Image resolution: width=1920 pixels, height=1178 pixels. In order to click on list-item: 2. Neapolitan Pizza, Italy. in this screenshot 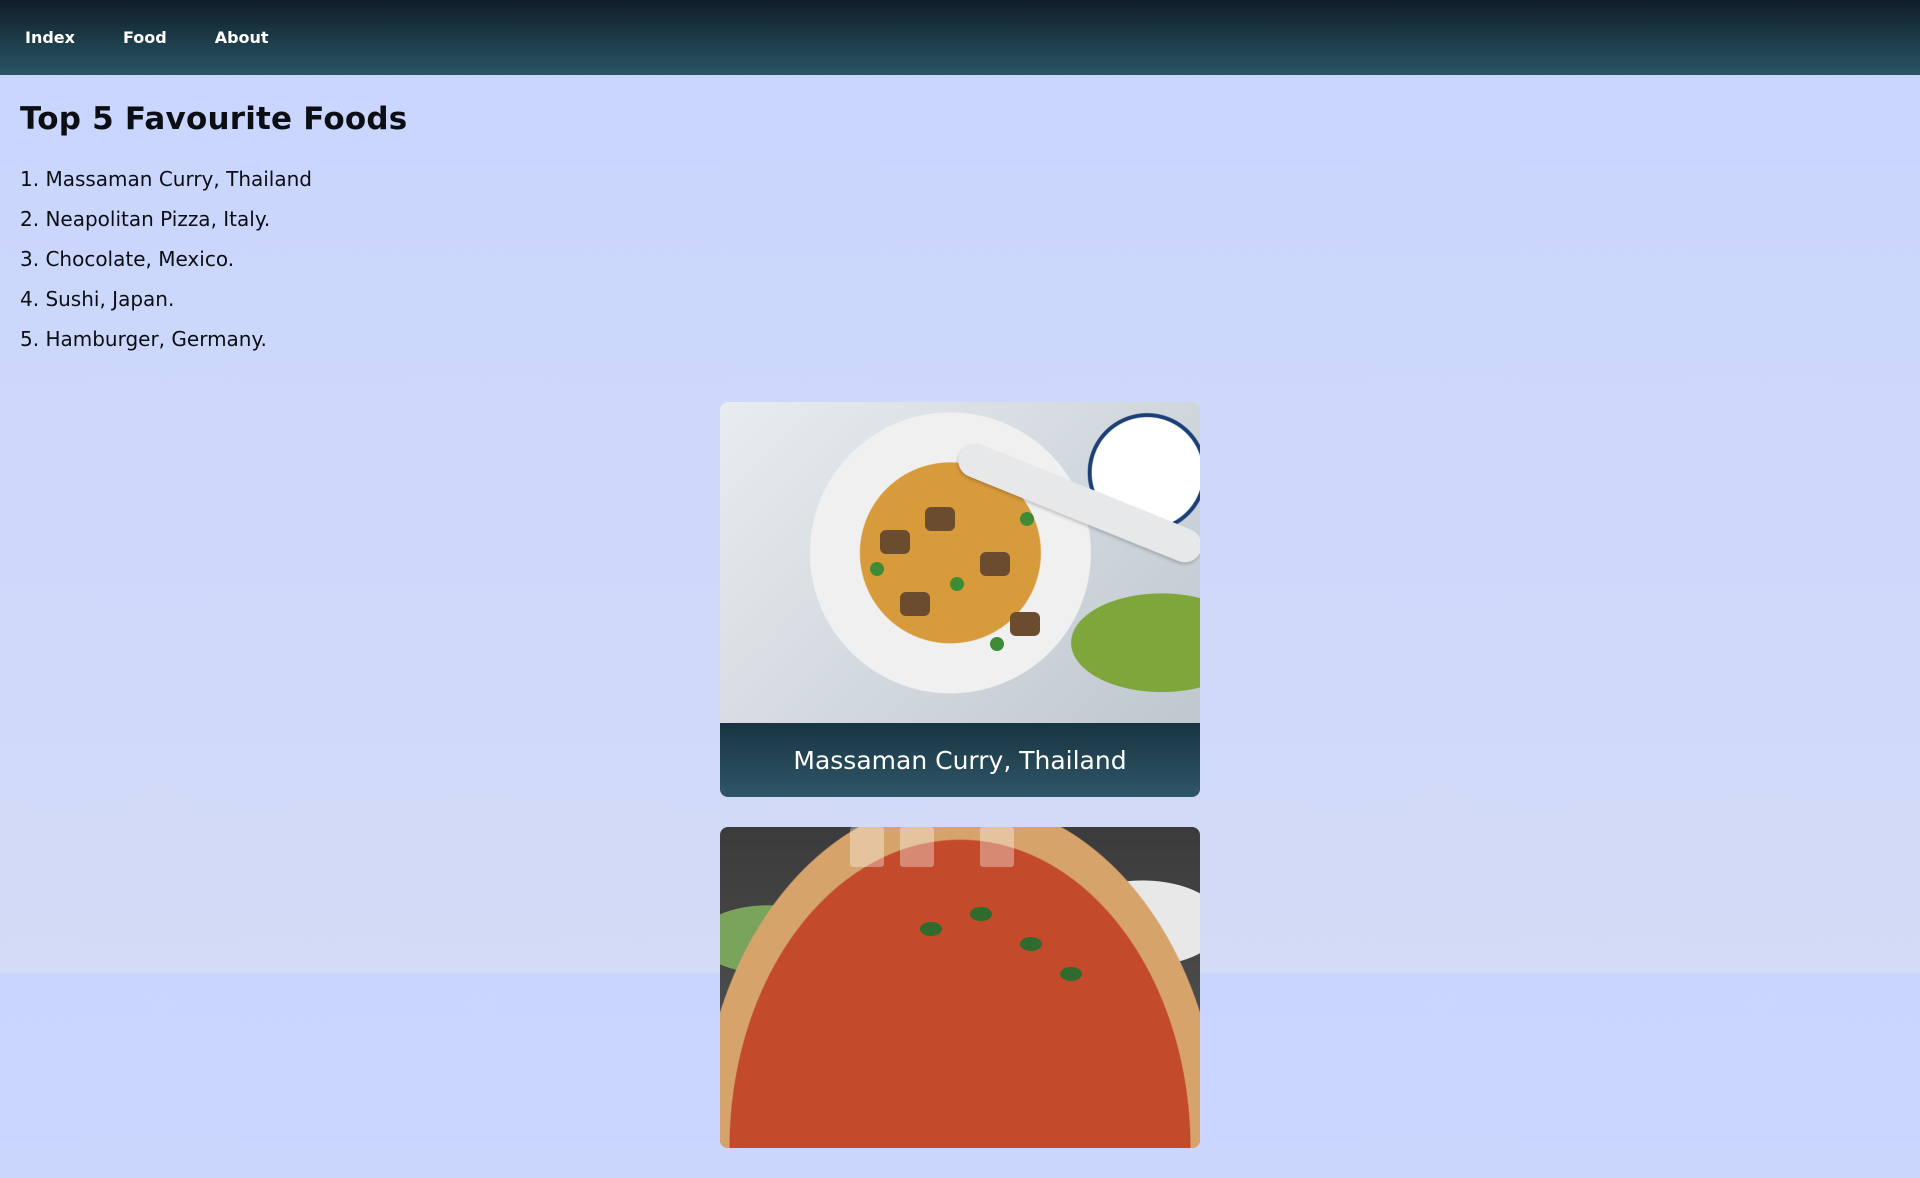, I will do `click(145, 219)`.